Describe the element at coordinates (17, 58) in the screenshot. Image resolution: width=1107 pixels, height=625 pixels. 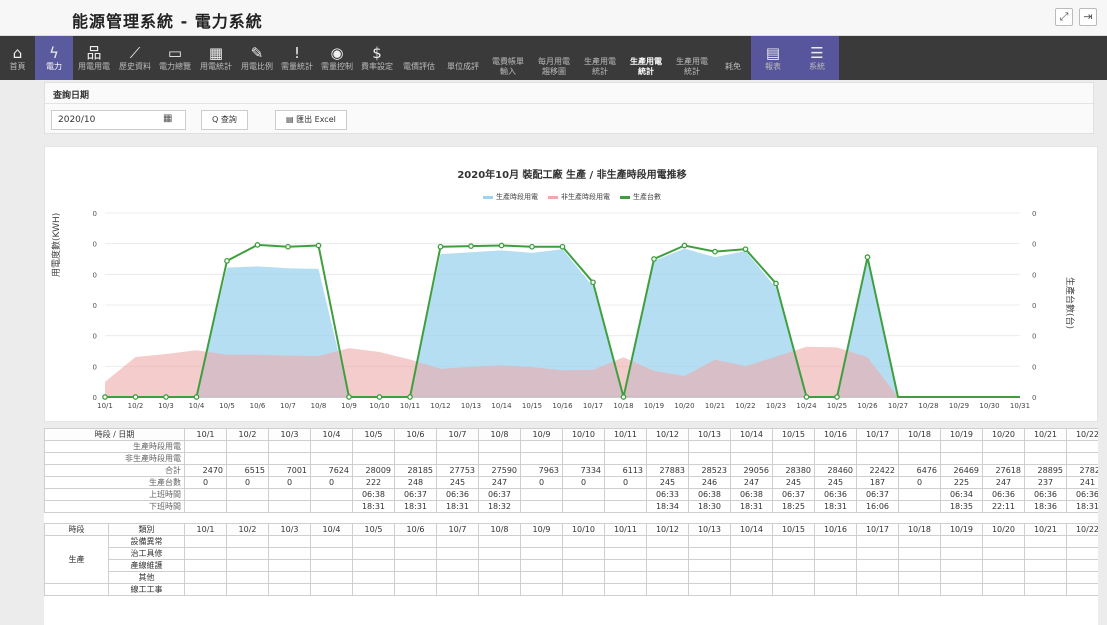
I see `nav-item-0: ⌂ 首頁` at that location.